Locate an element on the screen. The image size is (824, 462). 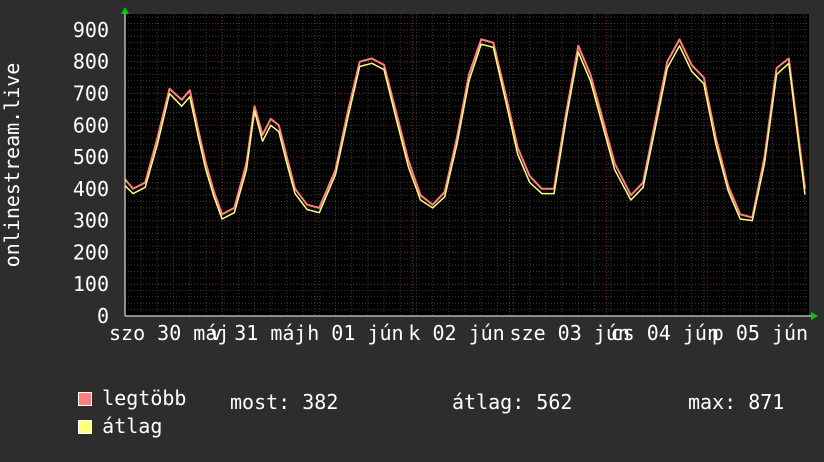
y-axis-arrow-icon is located at coordinates (125, 10).